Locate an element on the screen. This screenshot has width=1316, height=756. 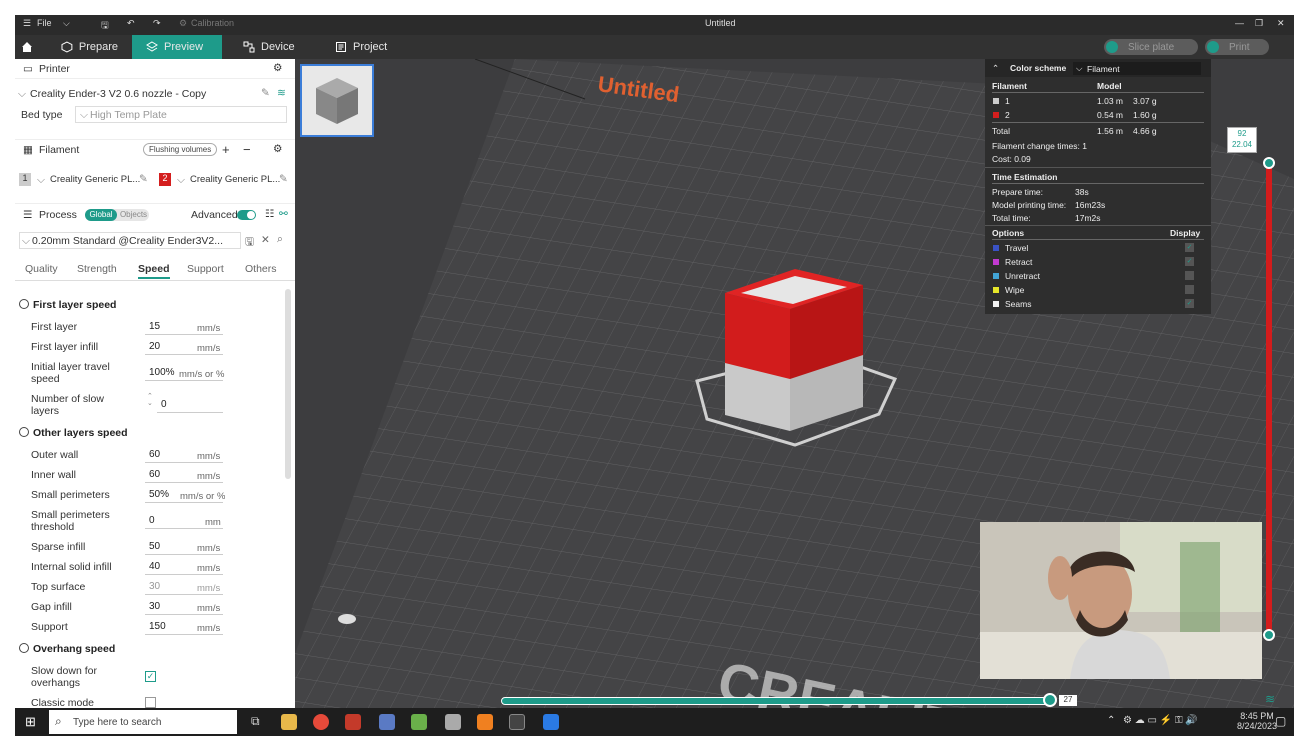
tab-support: Support is located at coordinates (205, 269).